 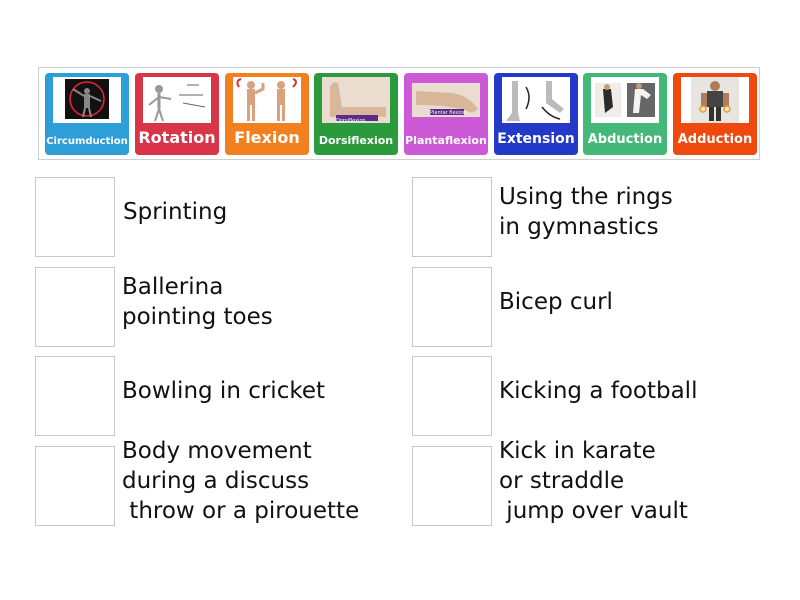 I want to click on tile-plantaflexion: Plantar flexion Plantaflexion, so click(x=446, y=114).